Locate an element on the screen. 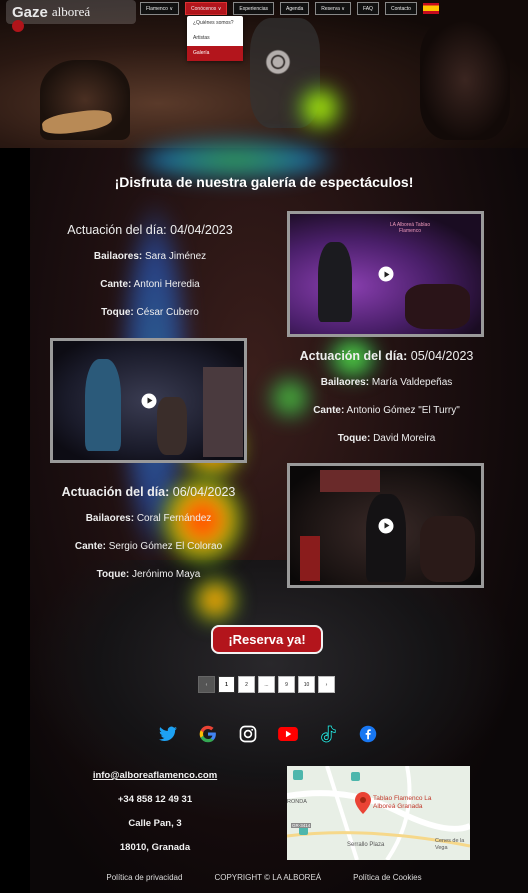 The image size is (528, 893). social-links is located at coordinates (268, 734).